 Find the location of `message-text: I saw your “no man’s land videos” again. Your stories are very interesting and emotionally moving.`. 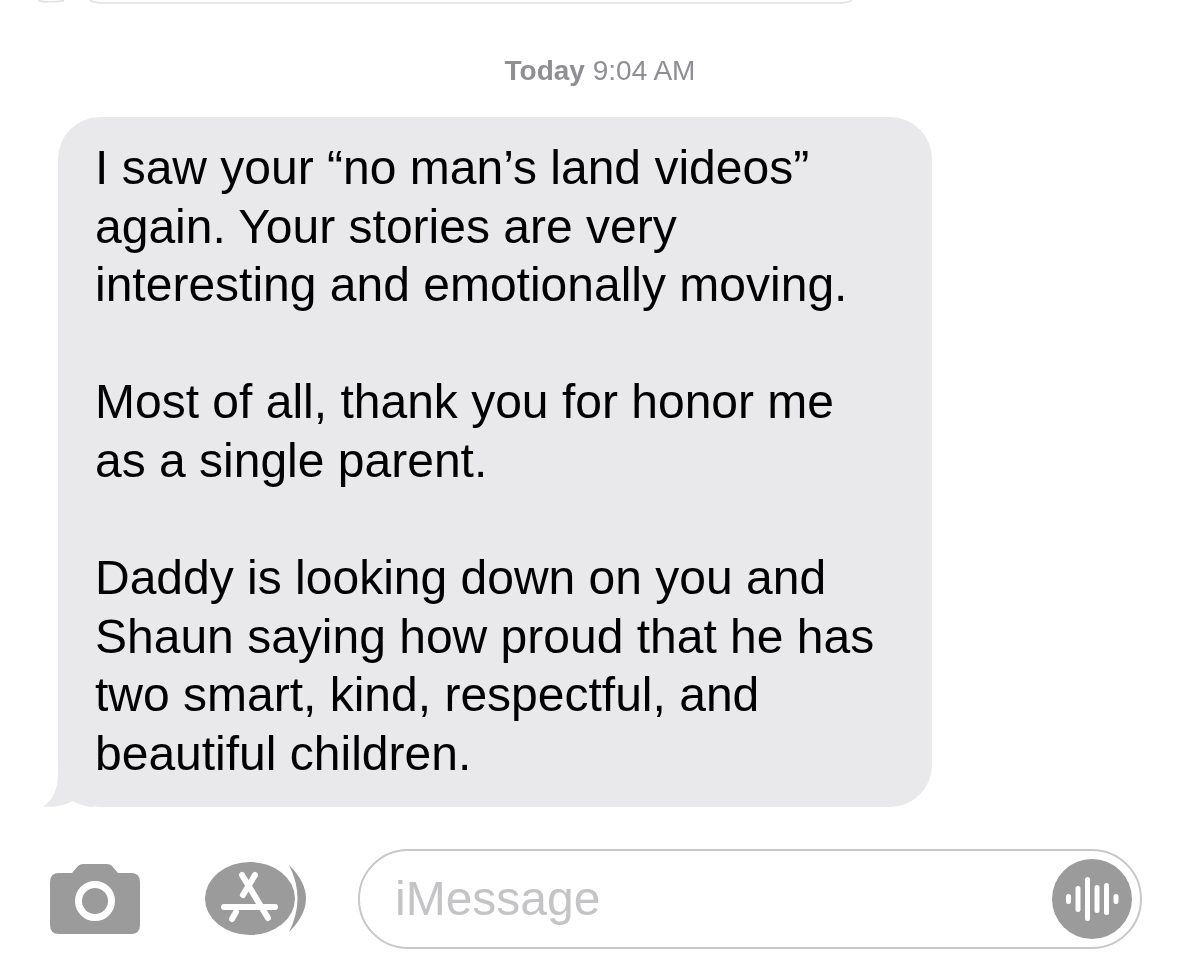

message-text: I saw your “no man’s land videos” again. Your stories are very interesting and emotionally moving. is located at coordinates (472, 227).